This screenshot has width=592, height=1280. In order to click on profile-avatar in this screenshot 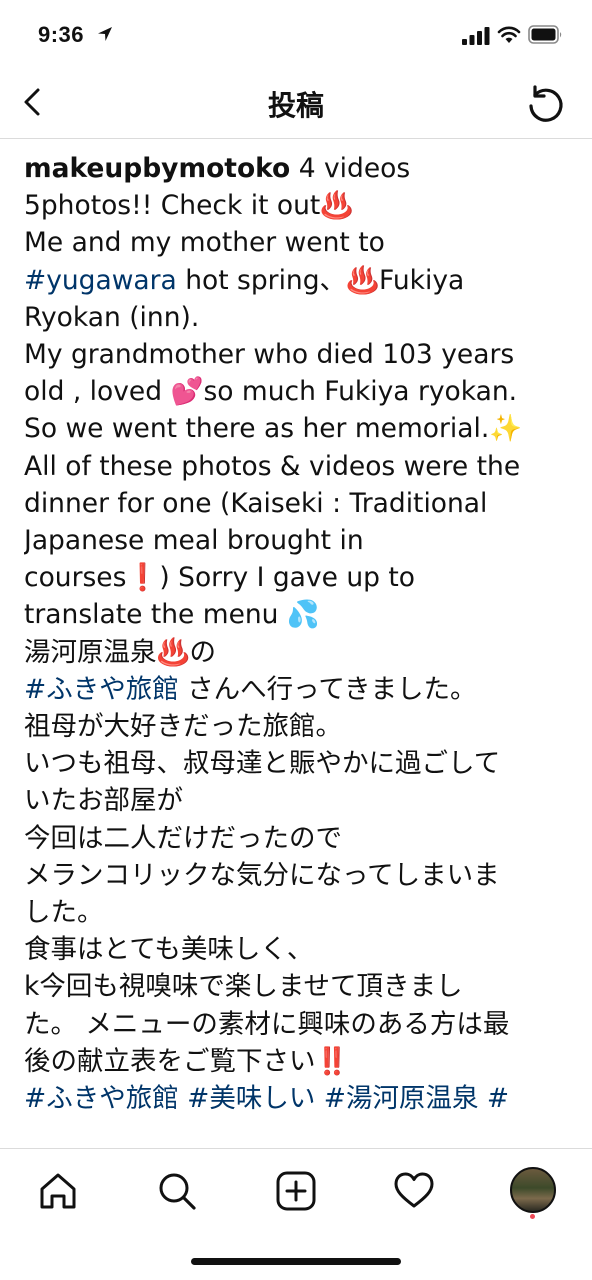, I will do `click(533, 1190)`.